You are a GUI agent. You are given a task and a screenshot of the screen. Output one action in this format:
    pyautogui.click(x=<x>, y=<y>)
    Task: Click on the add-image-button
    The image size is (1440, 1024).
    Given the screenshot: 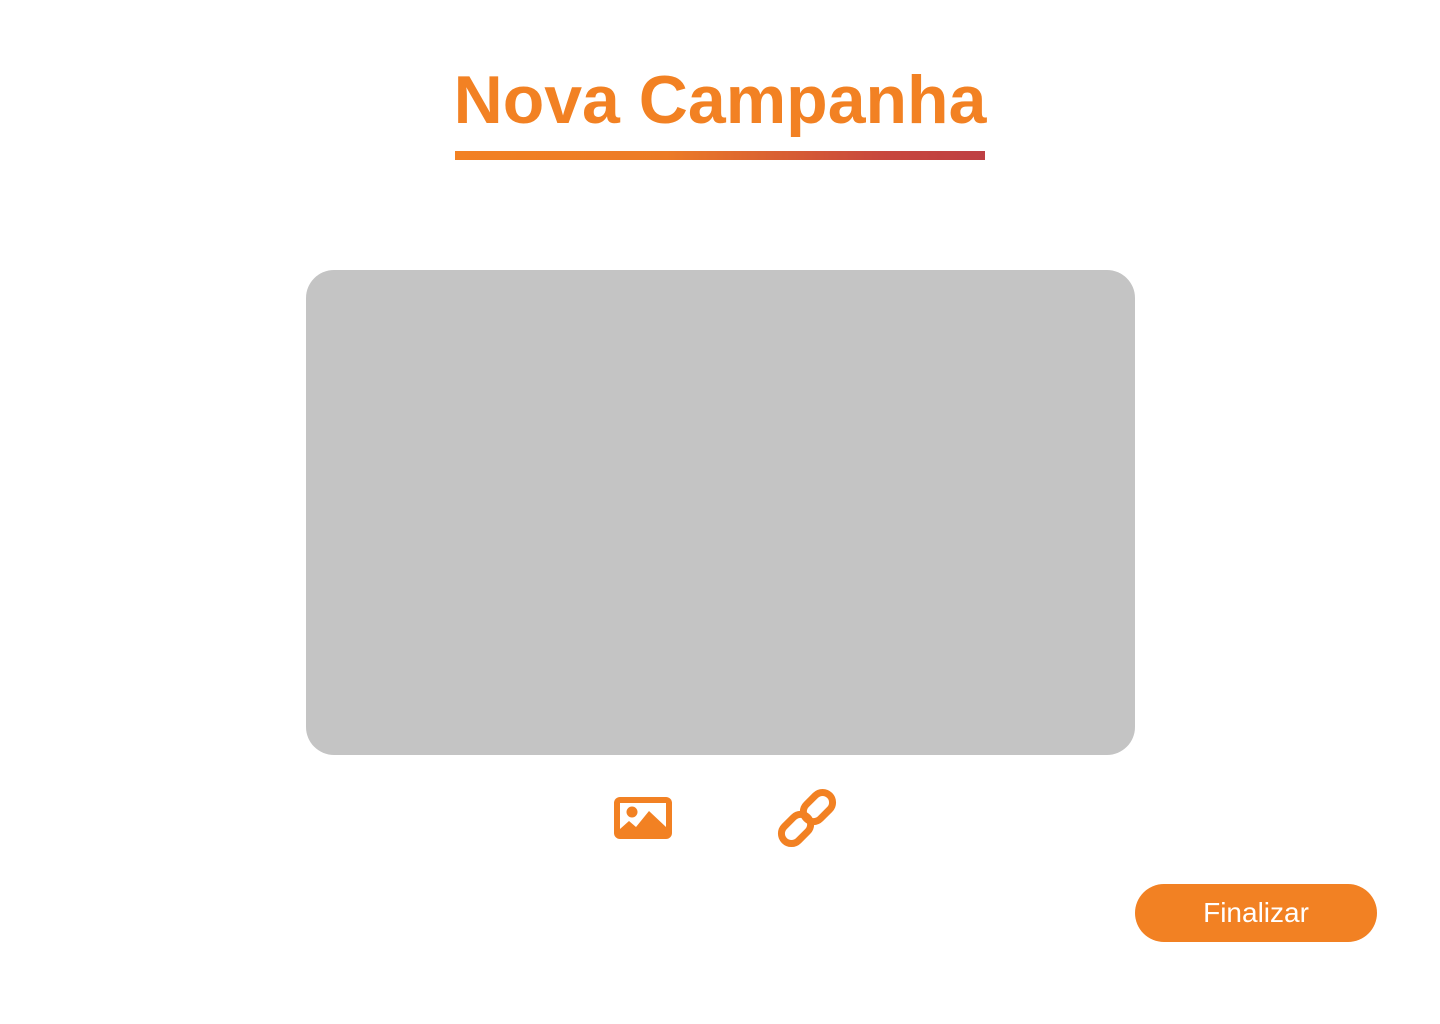 What is the action you would take?
    pyautogui.click(x=643, y=818)
    